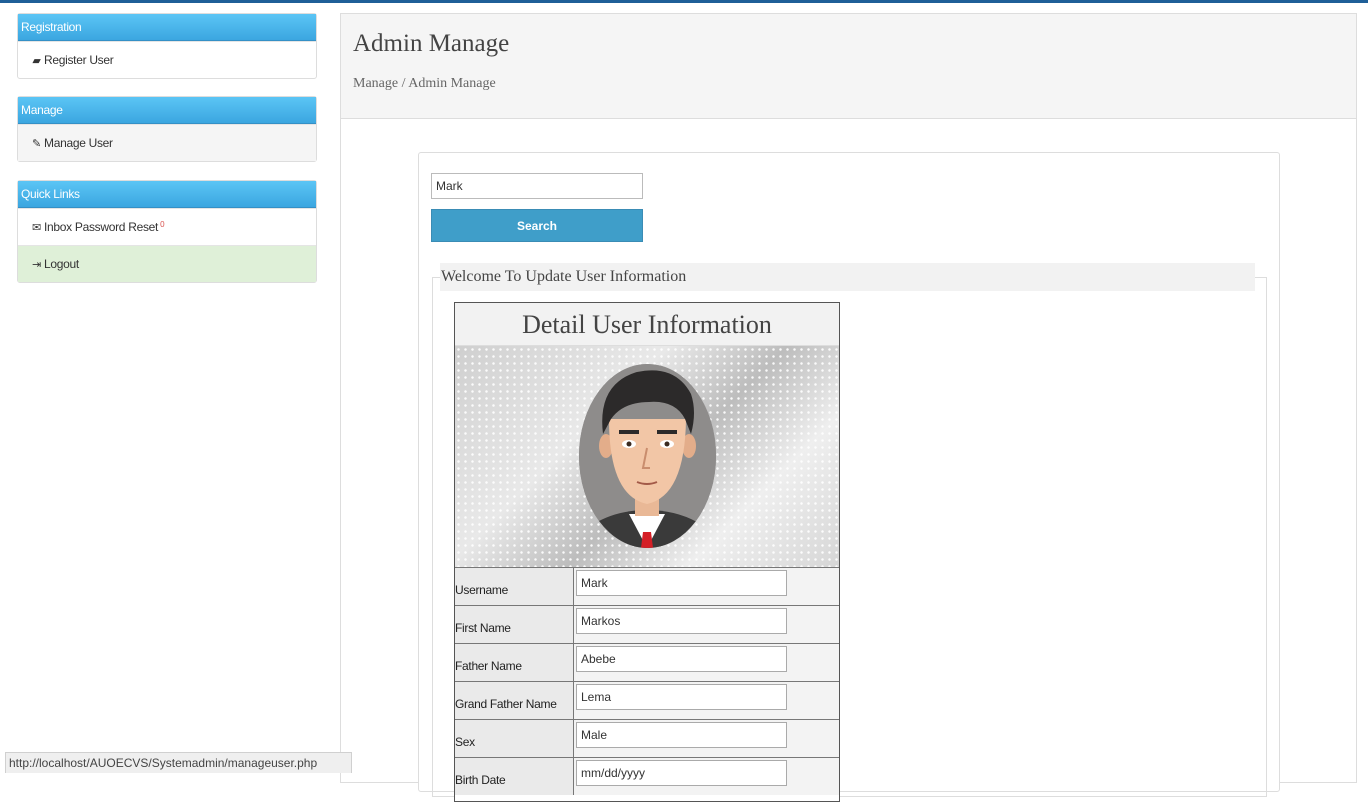 This screenshot has width=1368, height=802. What do you see at coordinates (514, 662) in the screenshot?
I see `field-label: Father Name` at bounding box center [514, 662].